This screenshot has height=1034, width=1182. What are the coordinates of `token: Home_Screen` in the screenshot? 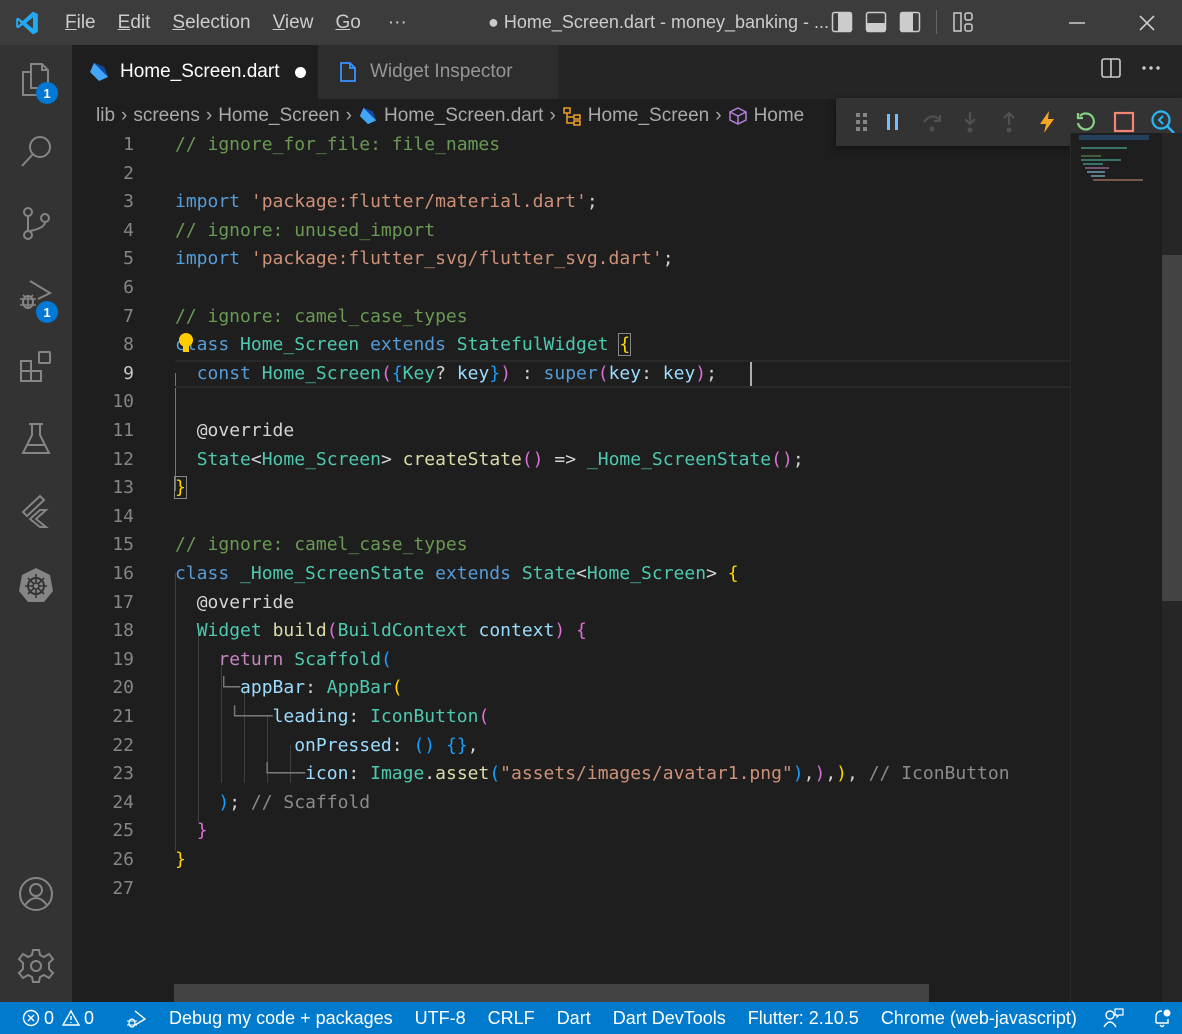 It's located at (321, 373).